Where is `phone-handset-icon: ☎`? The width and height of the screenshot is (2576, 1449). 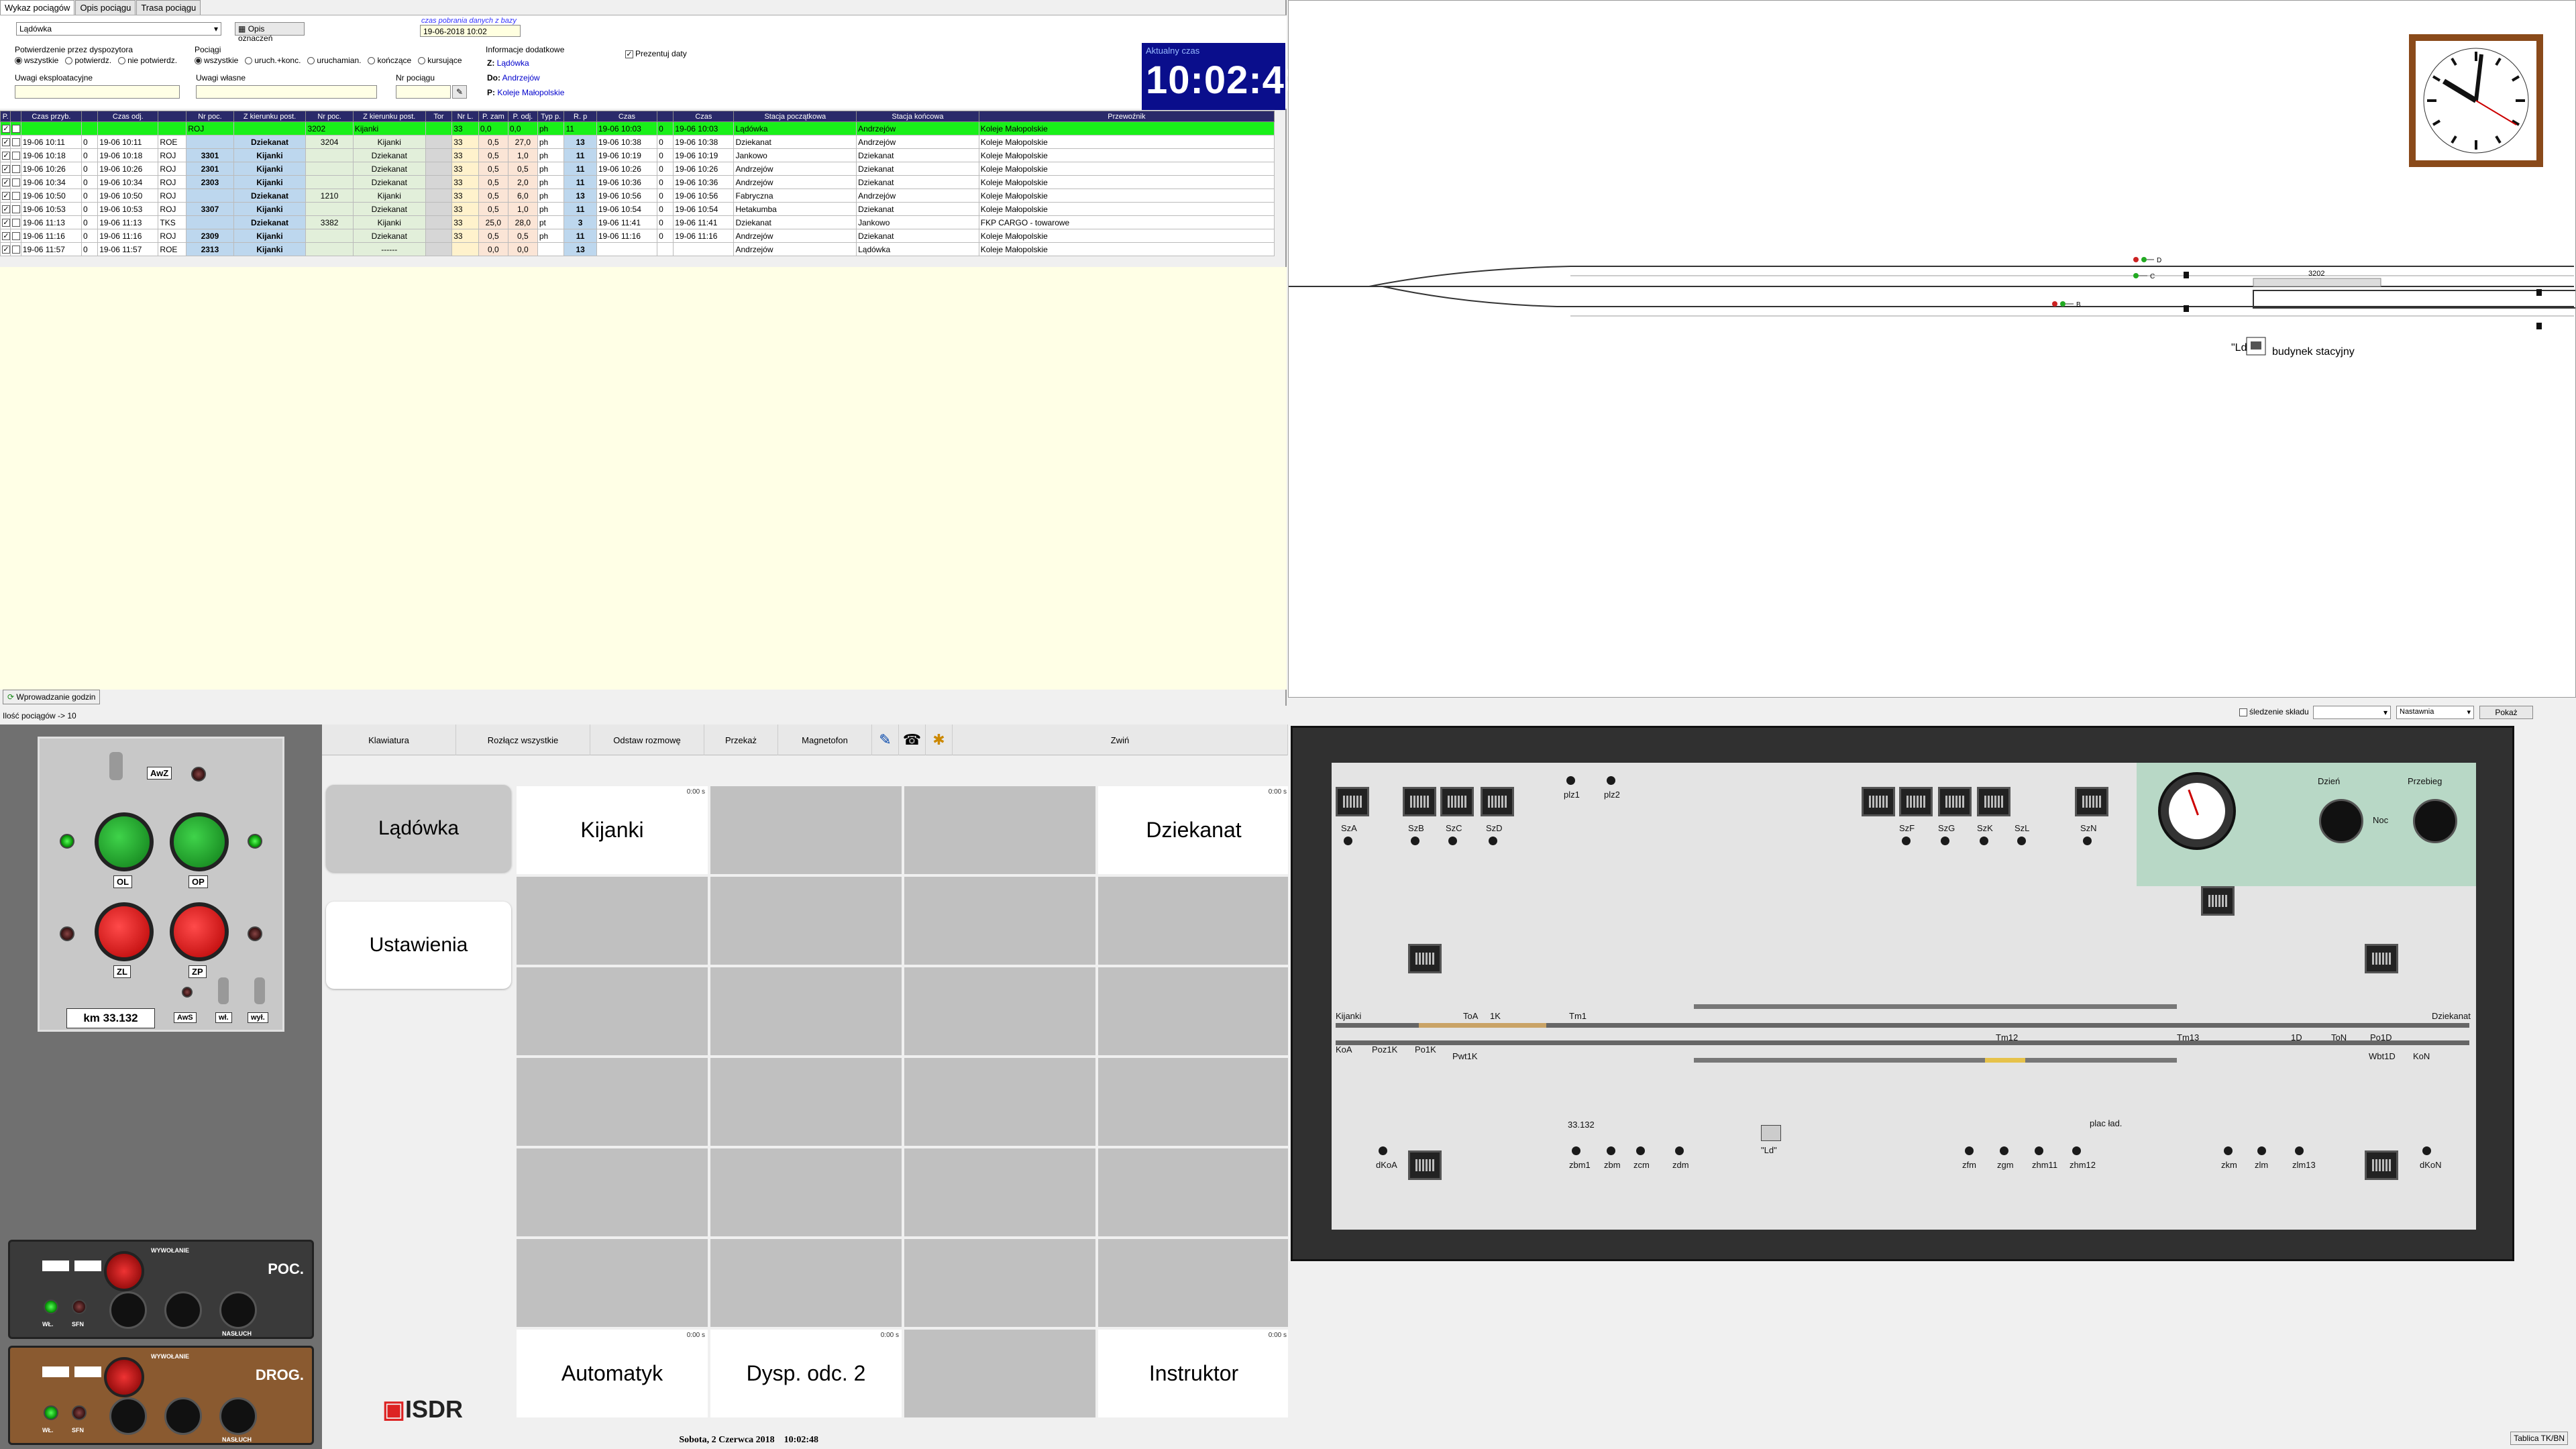 phone-handset-icon: ☎ is located at coordinates (912, 739).